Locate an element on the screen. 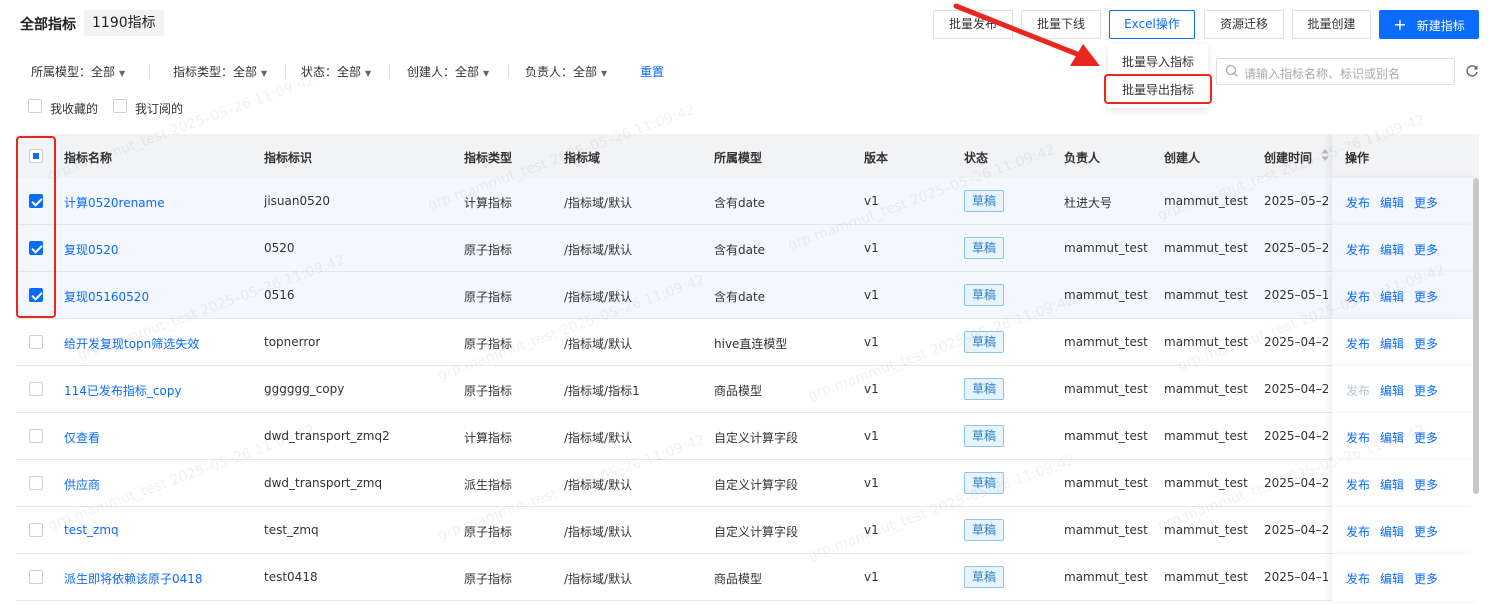  column-header-model: 所属模型 is located at coordinates (738, 158).